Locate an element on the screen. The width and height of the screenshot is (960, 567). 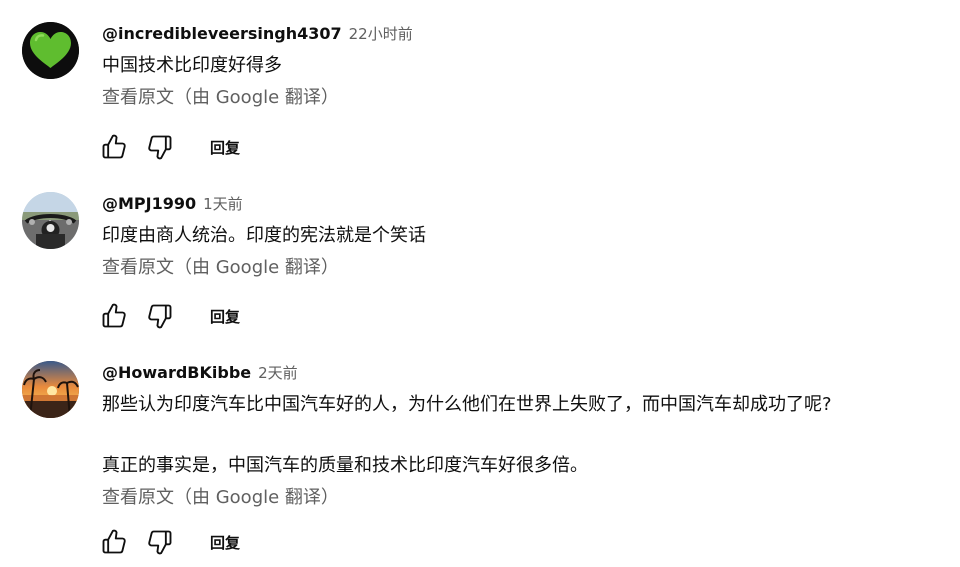
comment-author: @incredibleveersingh4307 is located at coordinates (222, 33).